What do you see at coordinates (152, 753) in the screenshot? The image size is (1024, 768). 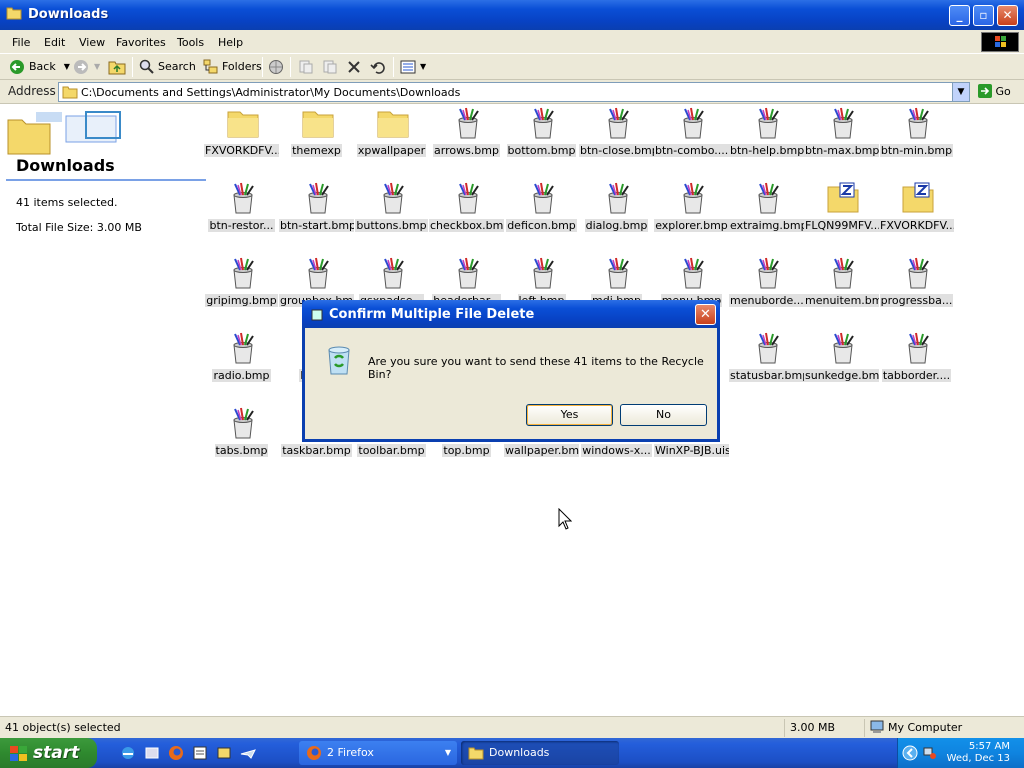 I see `show-desktop-icon` at bounding box center [152, 753].